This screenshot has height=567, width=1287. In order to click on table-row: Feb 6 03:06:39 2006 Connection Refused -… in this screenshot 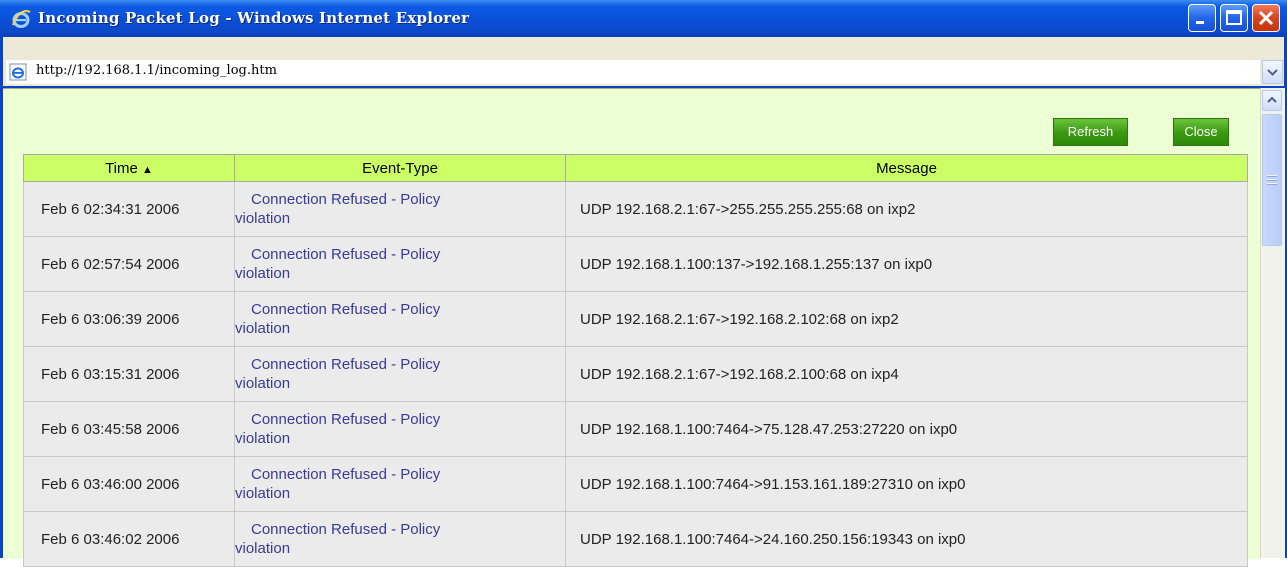, I will do `click(635, 319)`.